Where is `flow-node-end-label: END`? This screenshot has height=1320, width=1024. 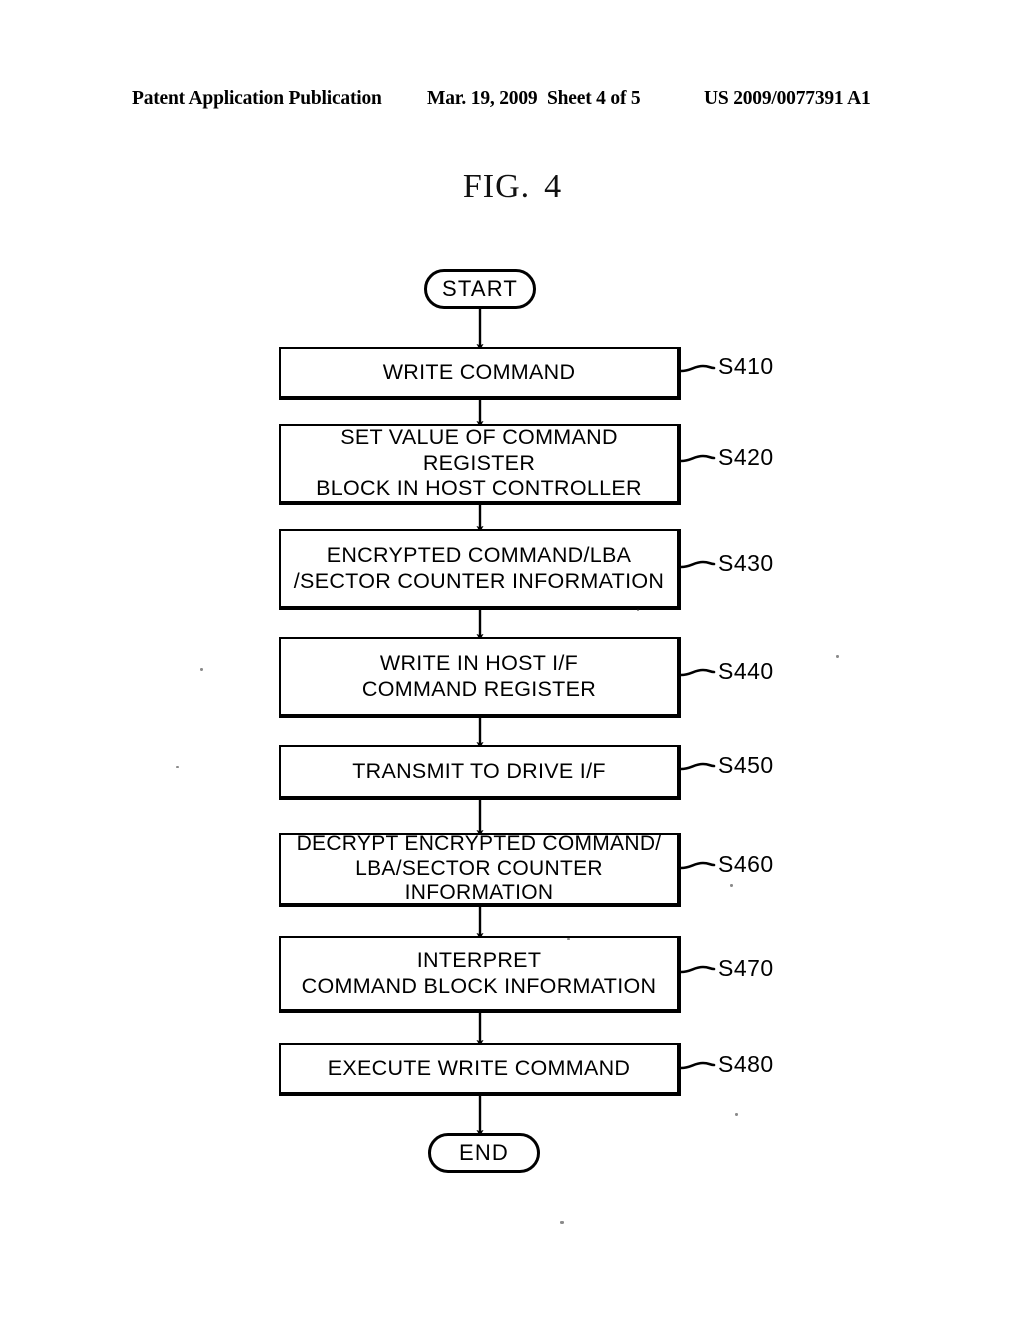 flow-node-end-label: END is located at coordinates (484, 1152).